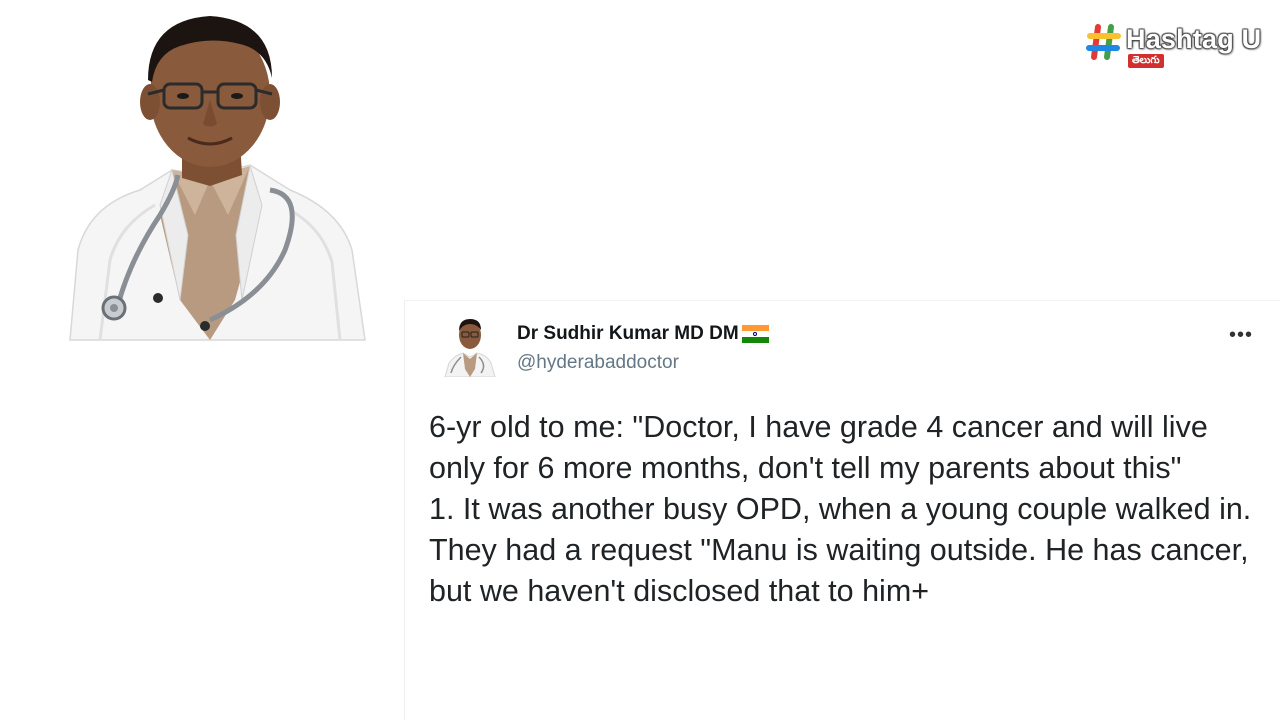 The height and width of the screenshot is (720, 1280). I want to click on brand-name: Hashtag U, so click(1194, 39).